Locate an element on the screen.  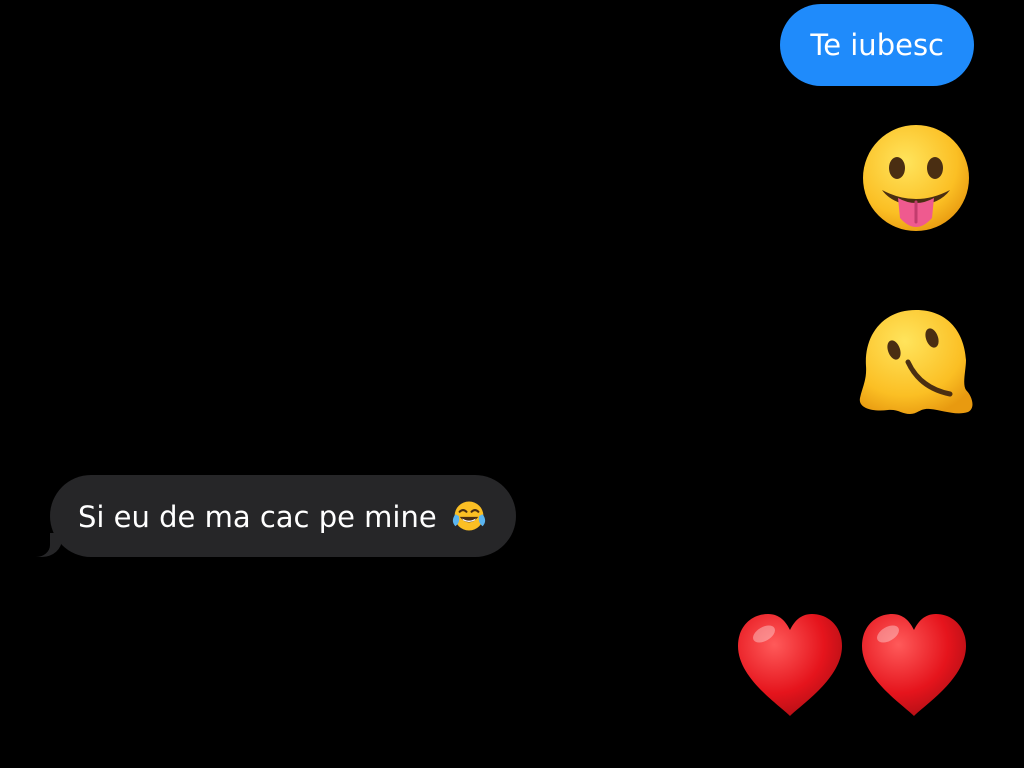
message-text: Te iubesc is located at coordinates (877, 45).